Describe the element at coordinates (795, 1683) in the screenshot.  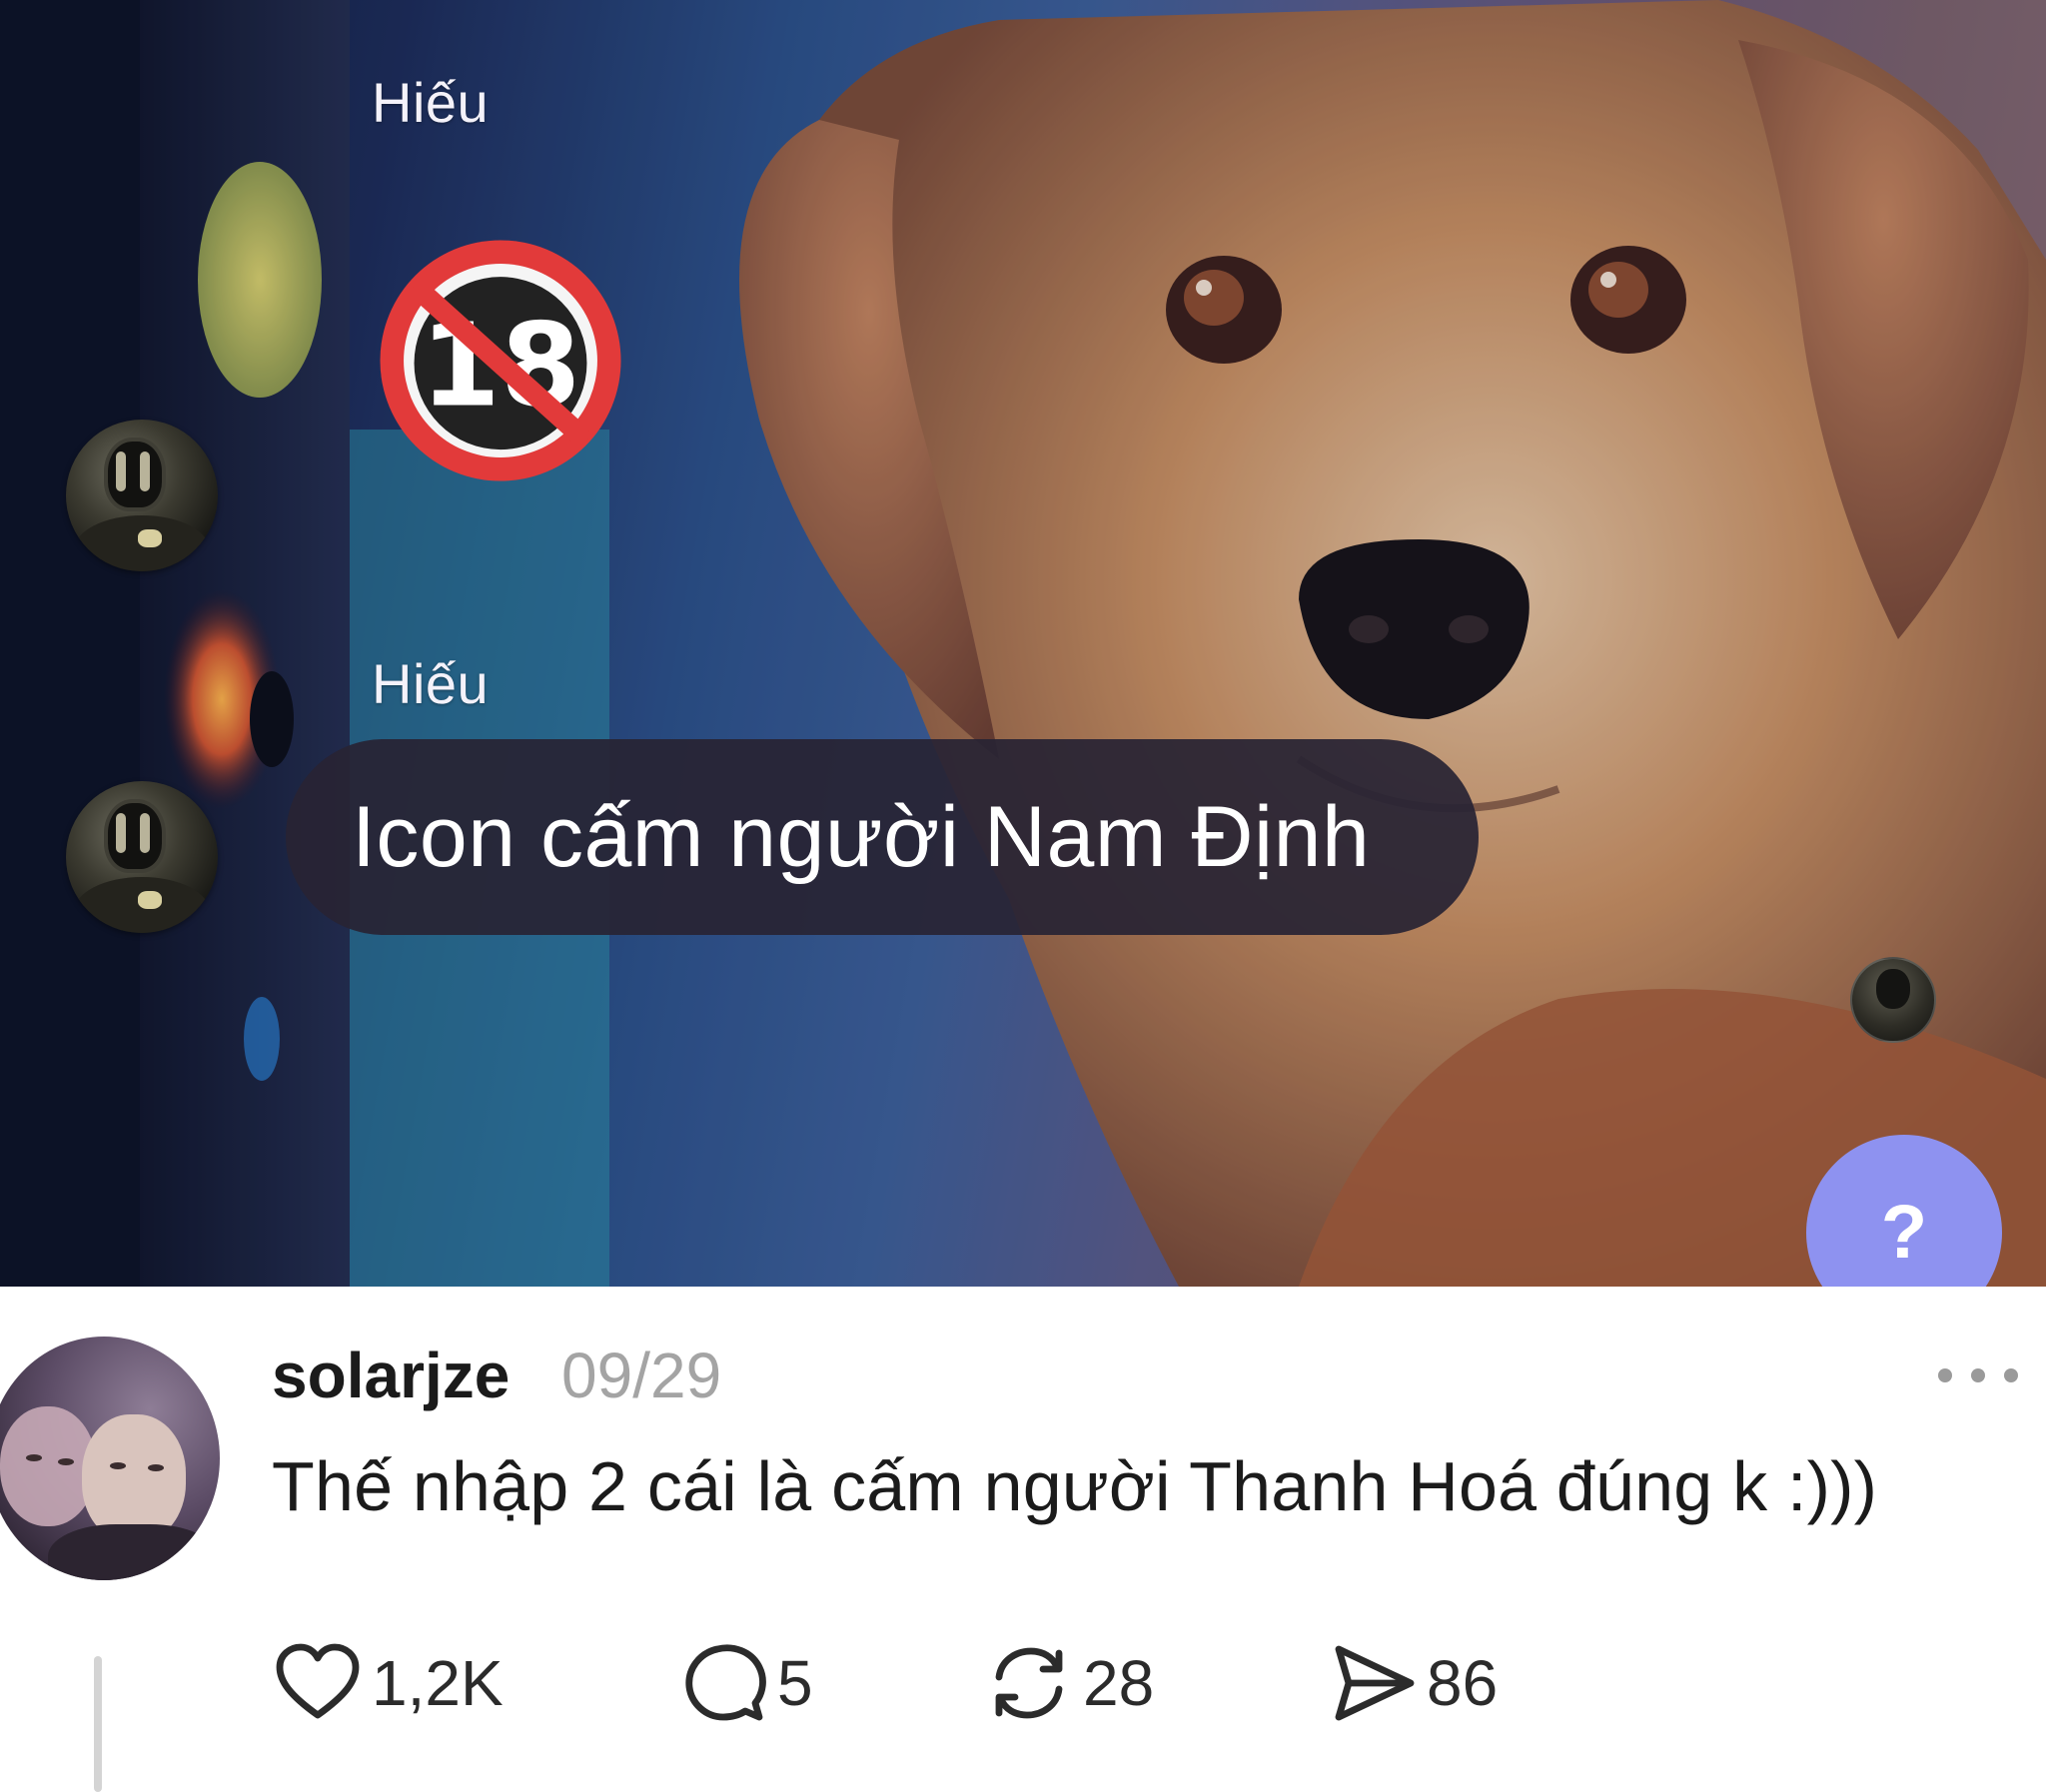
I see `comment-count: 5` at that location.